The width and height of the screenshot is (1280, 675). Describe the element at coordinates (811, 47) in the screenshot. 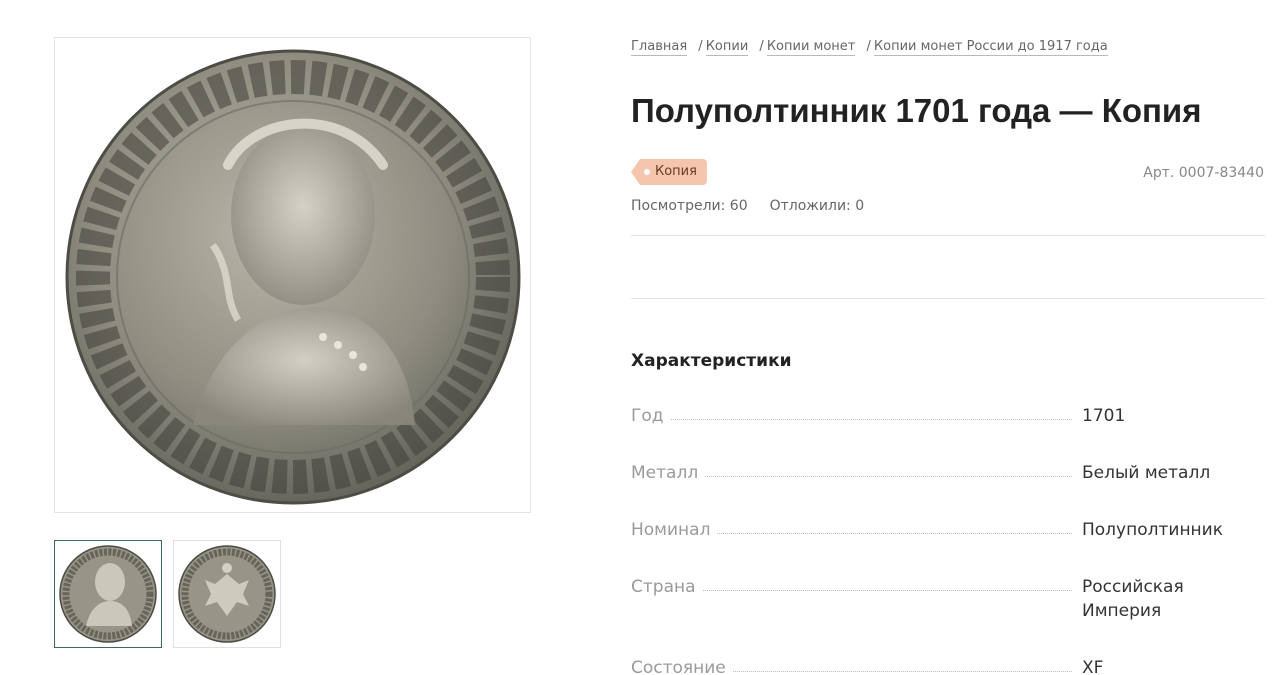

I see `breadcrumb-coin-copies: Копии монет` at that location.